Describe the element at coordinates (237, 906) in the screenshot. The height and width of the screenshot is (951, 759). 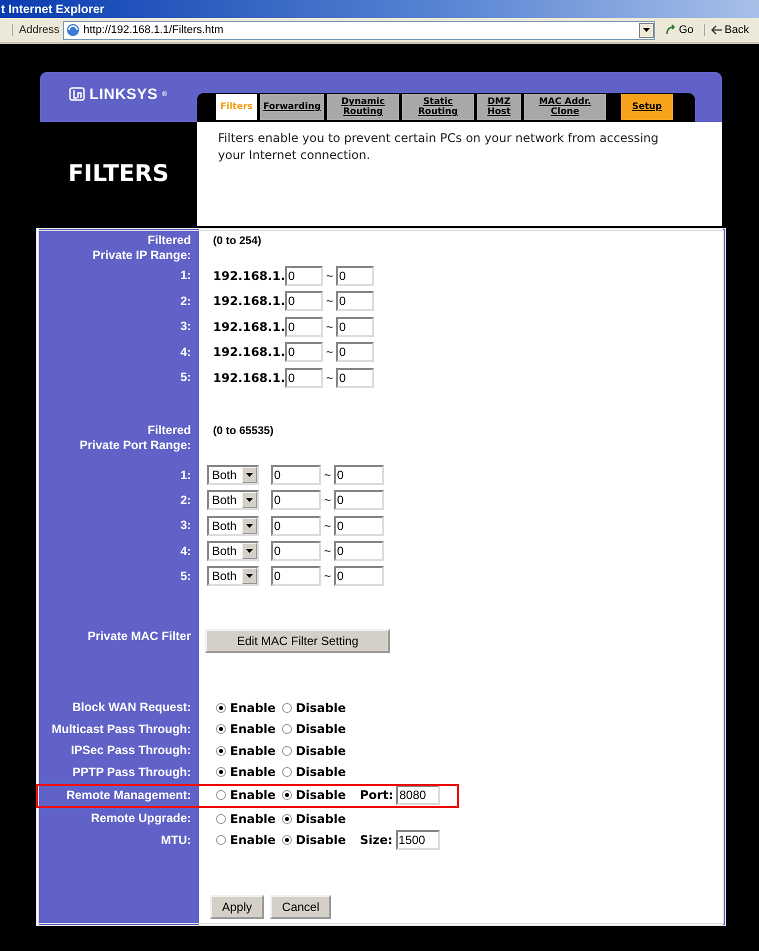
I see `form-button: Apply` at that location.